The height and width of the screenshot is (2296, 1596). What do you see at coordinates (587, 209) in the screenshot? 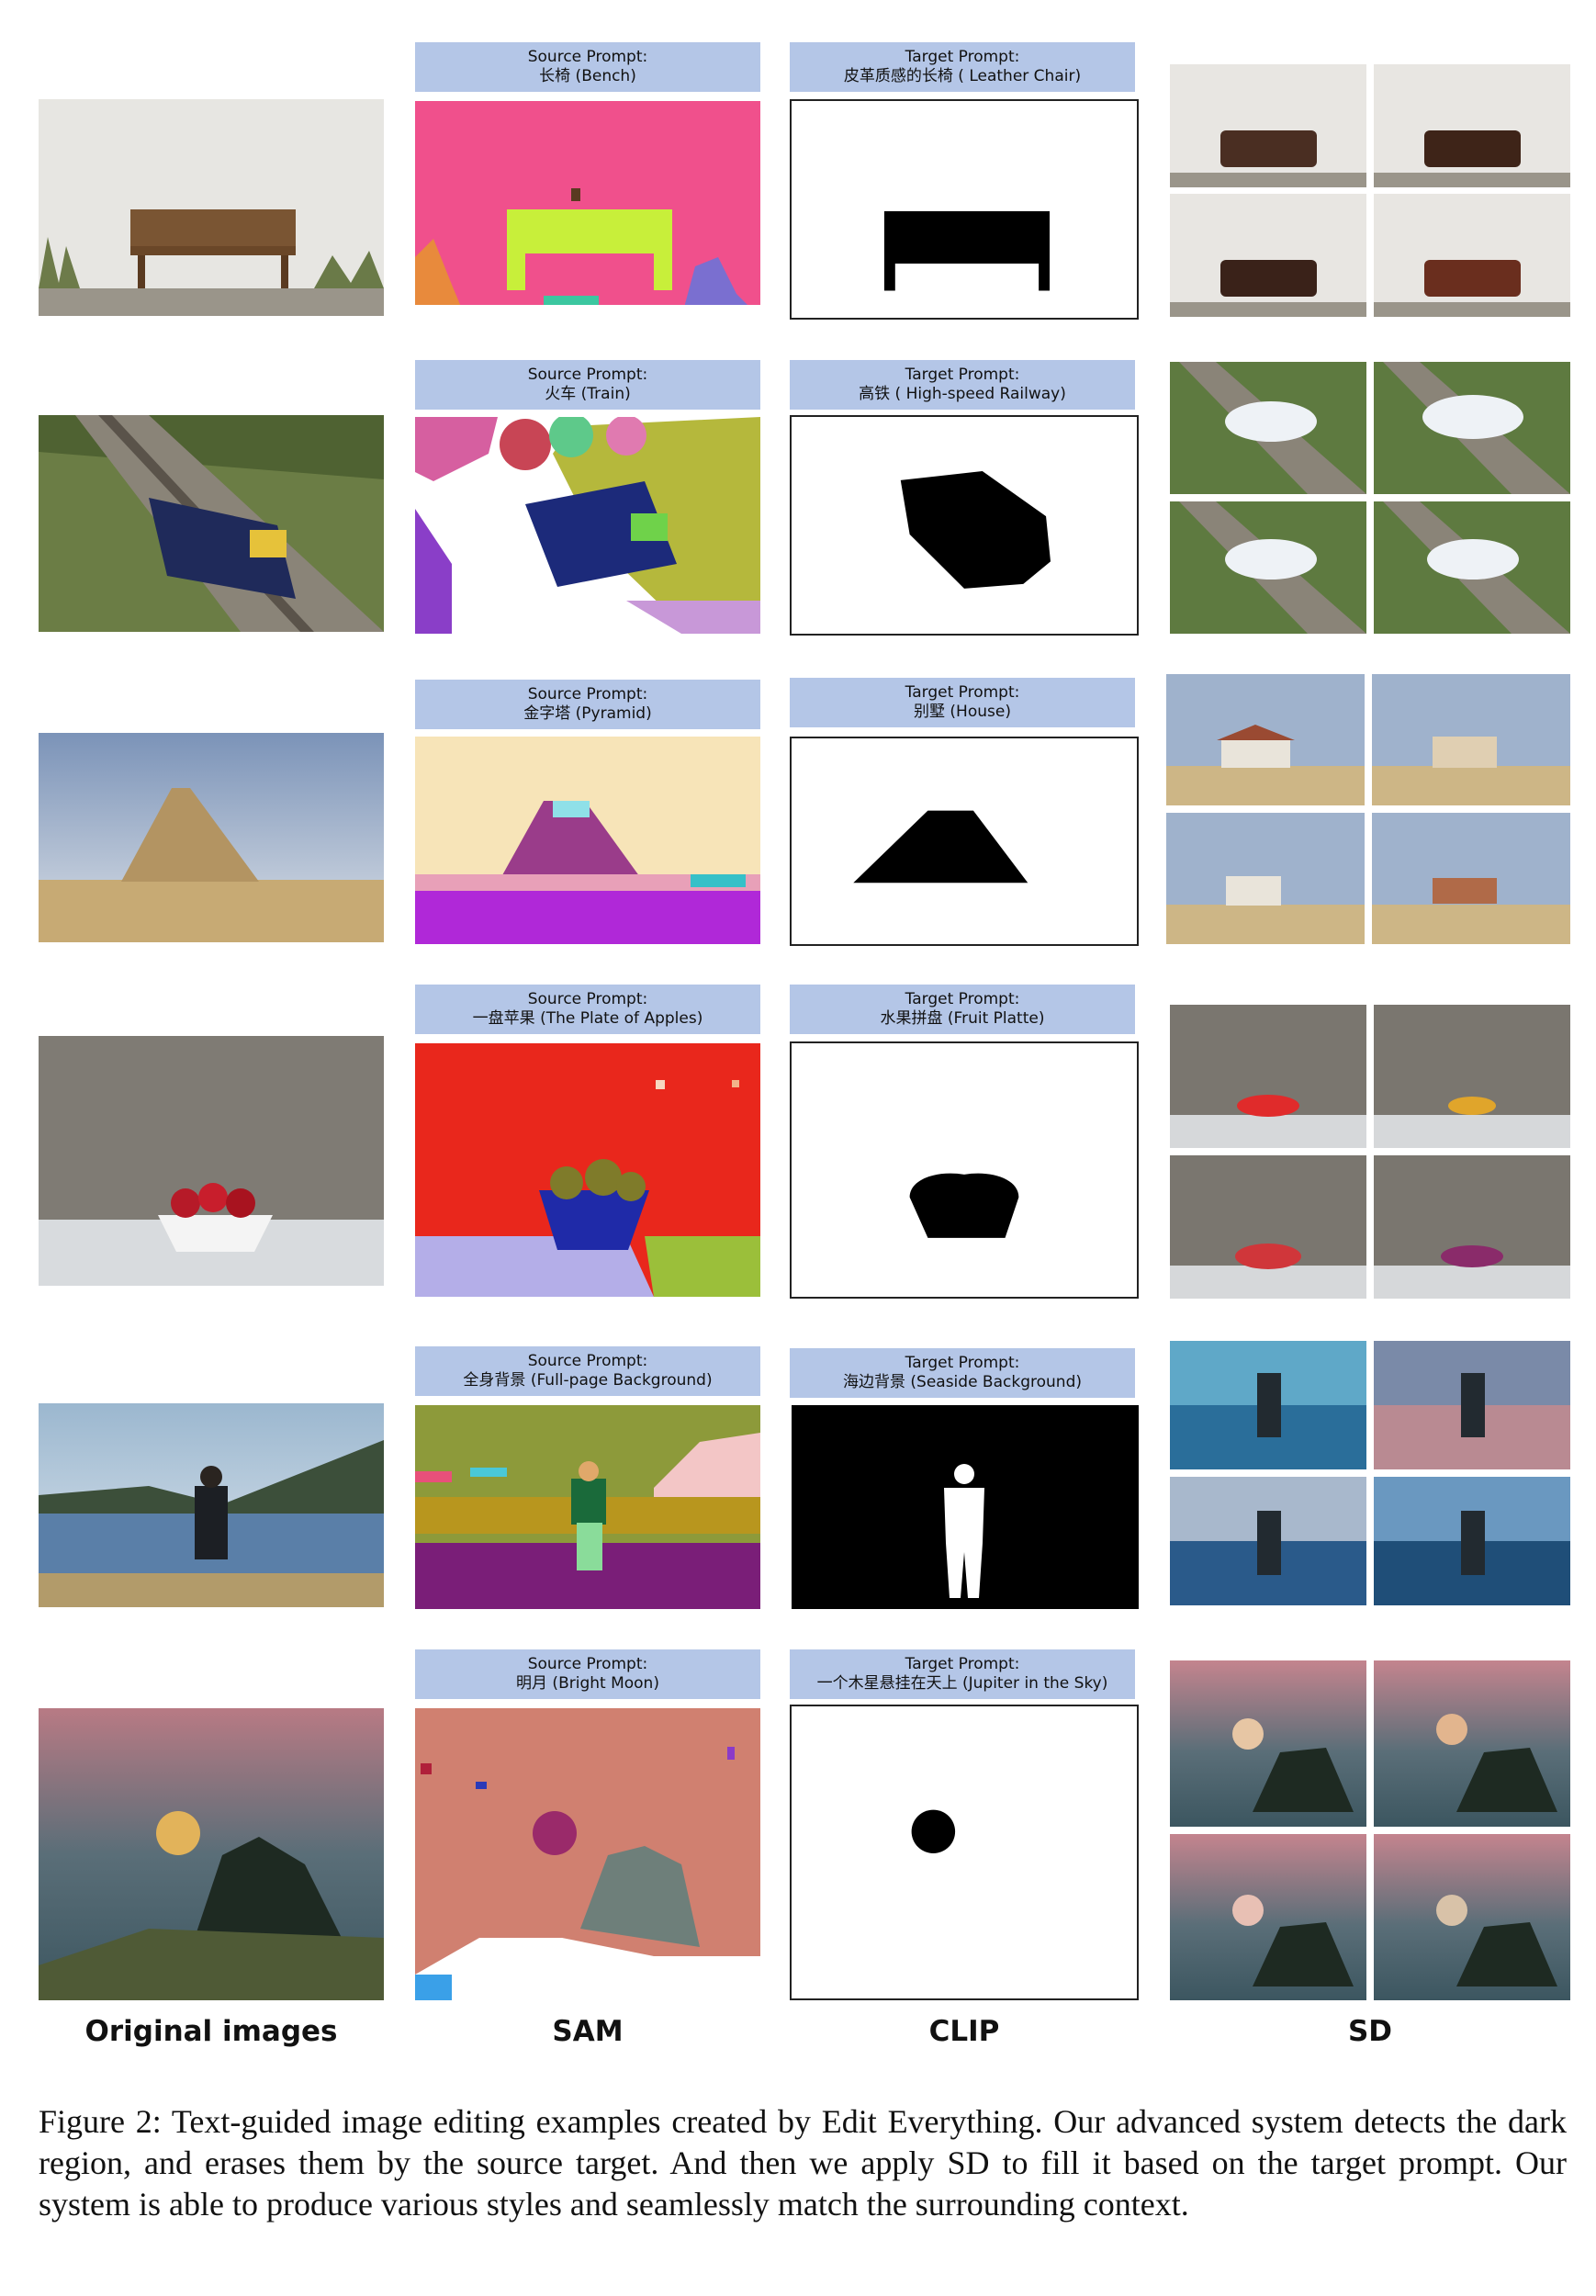
I see `sam-segmentation-bench` at bounding box center [587, 209].